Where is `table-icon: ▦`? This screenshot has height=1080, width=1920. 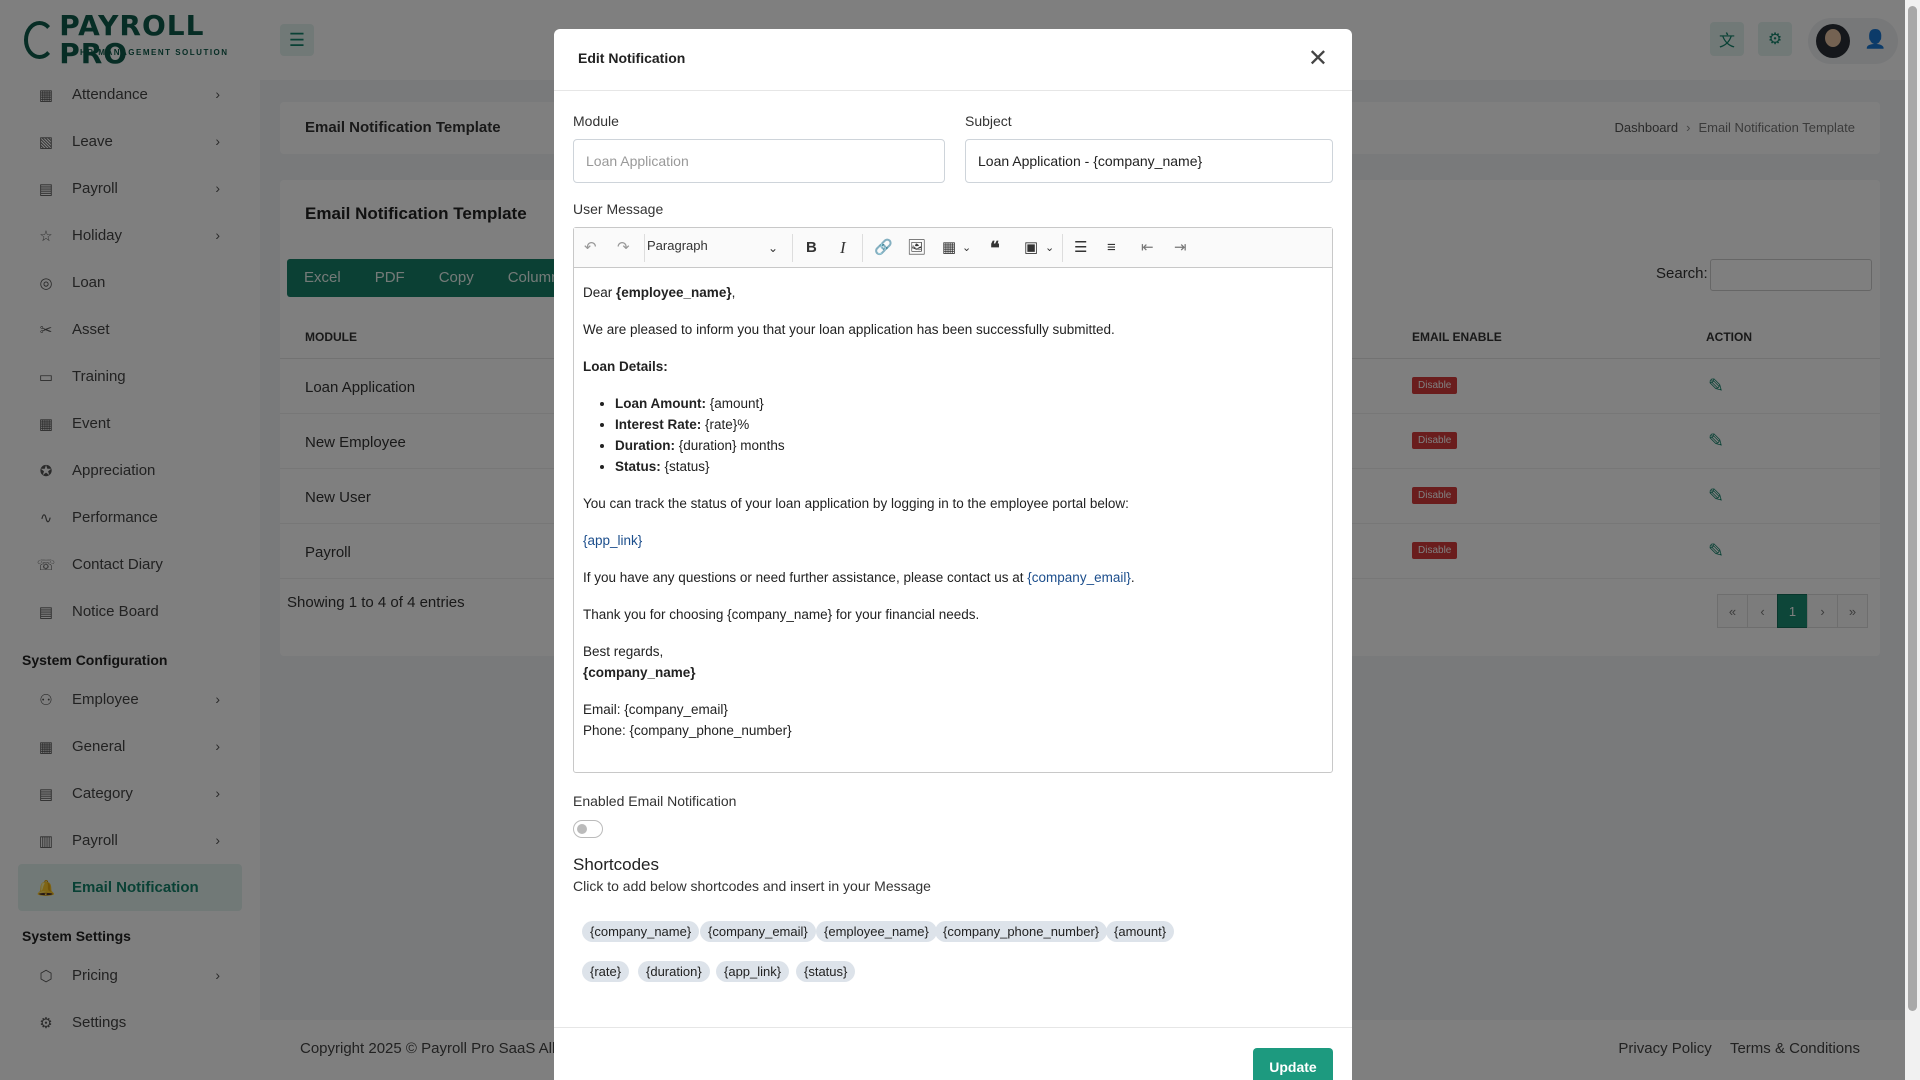
table-icon: ▦ is located at coordinates (949, 248).